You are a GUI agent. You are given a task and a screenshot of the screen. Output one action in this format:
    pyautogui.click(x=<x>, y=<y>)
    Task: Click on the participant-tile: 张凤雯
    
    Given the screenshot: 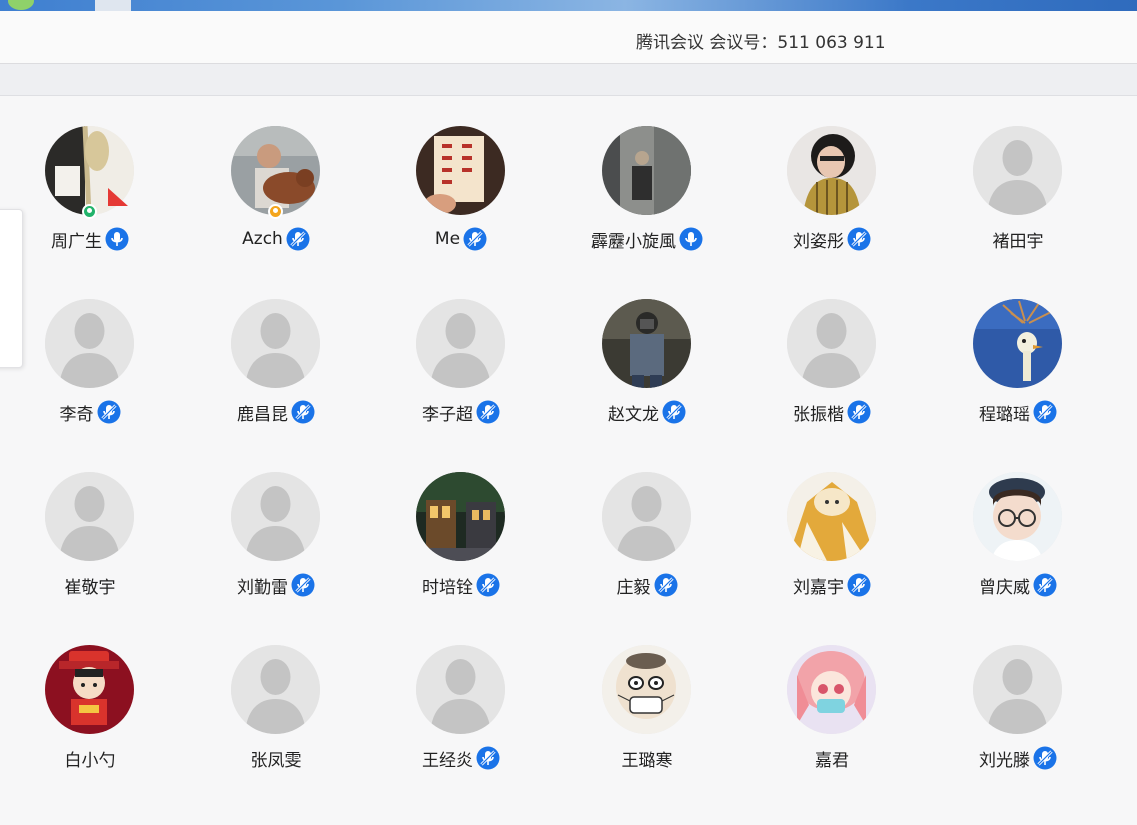 What is the action you would take?
    pyautogui.click(x=276, y=720)
    